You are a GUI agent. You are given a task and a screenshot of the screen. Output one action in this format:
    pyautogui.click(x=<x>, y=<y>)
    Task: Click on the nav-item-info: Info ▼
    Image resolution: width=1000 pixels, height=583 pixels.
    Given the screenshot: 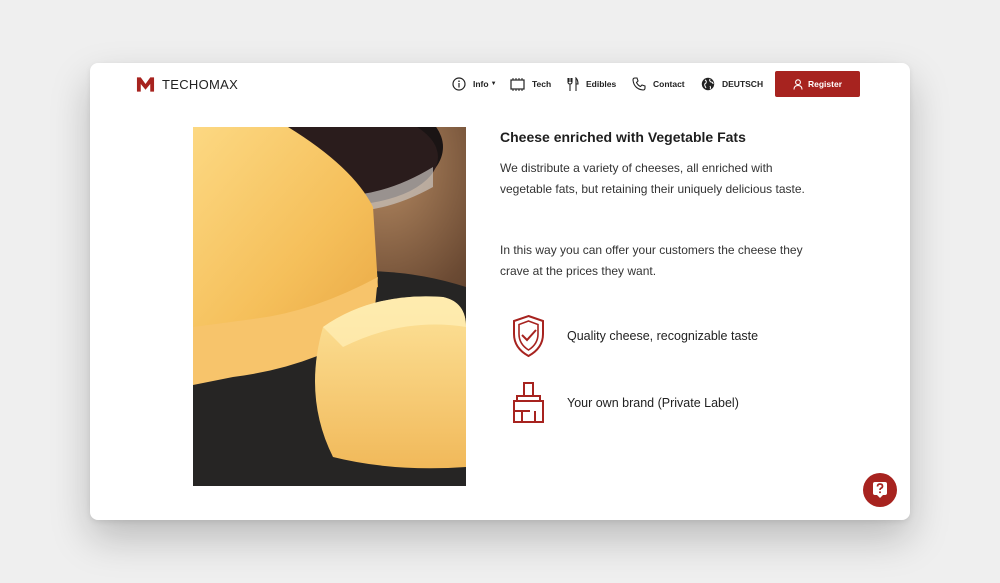 What is the action you would take?
    pyautogui.click(x=474, y=84)
    